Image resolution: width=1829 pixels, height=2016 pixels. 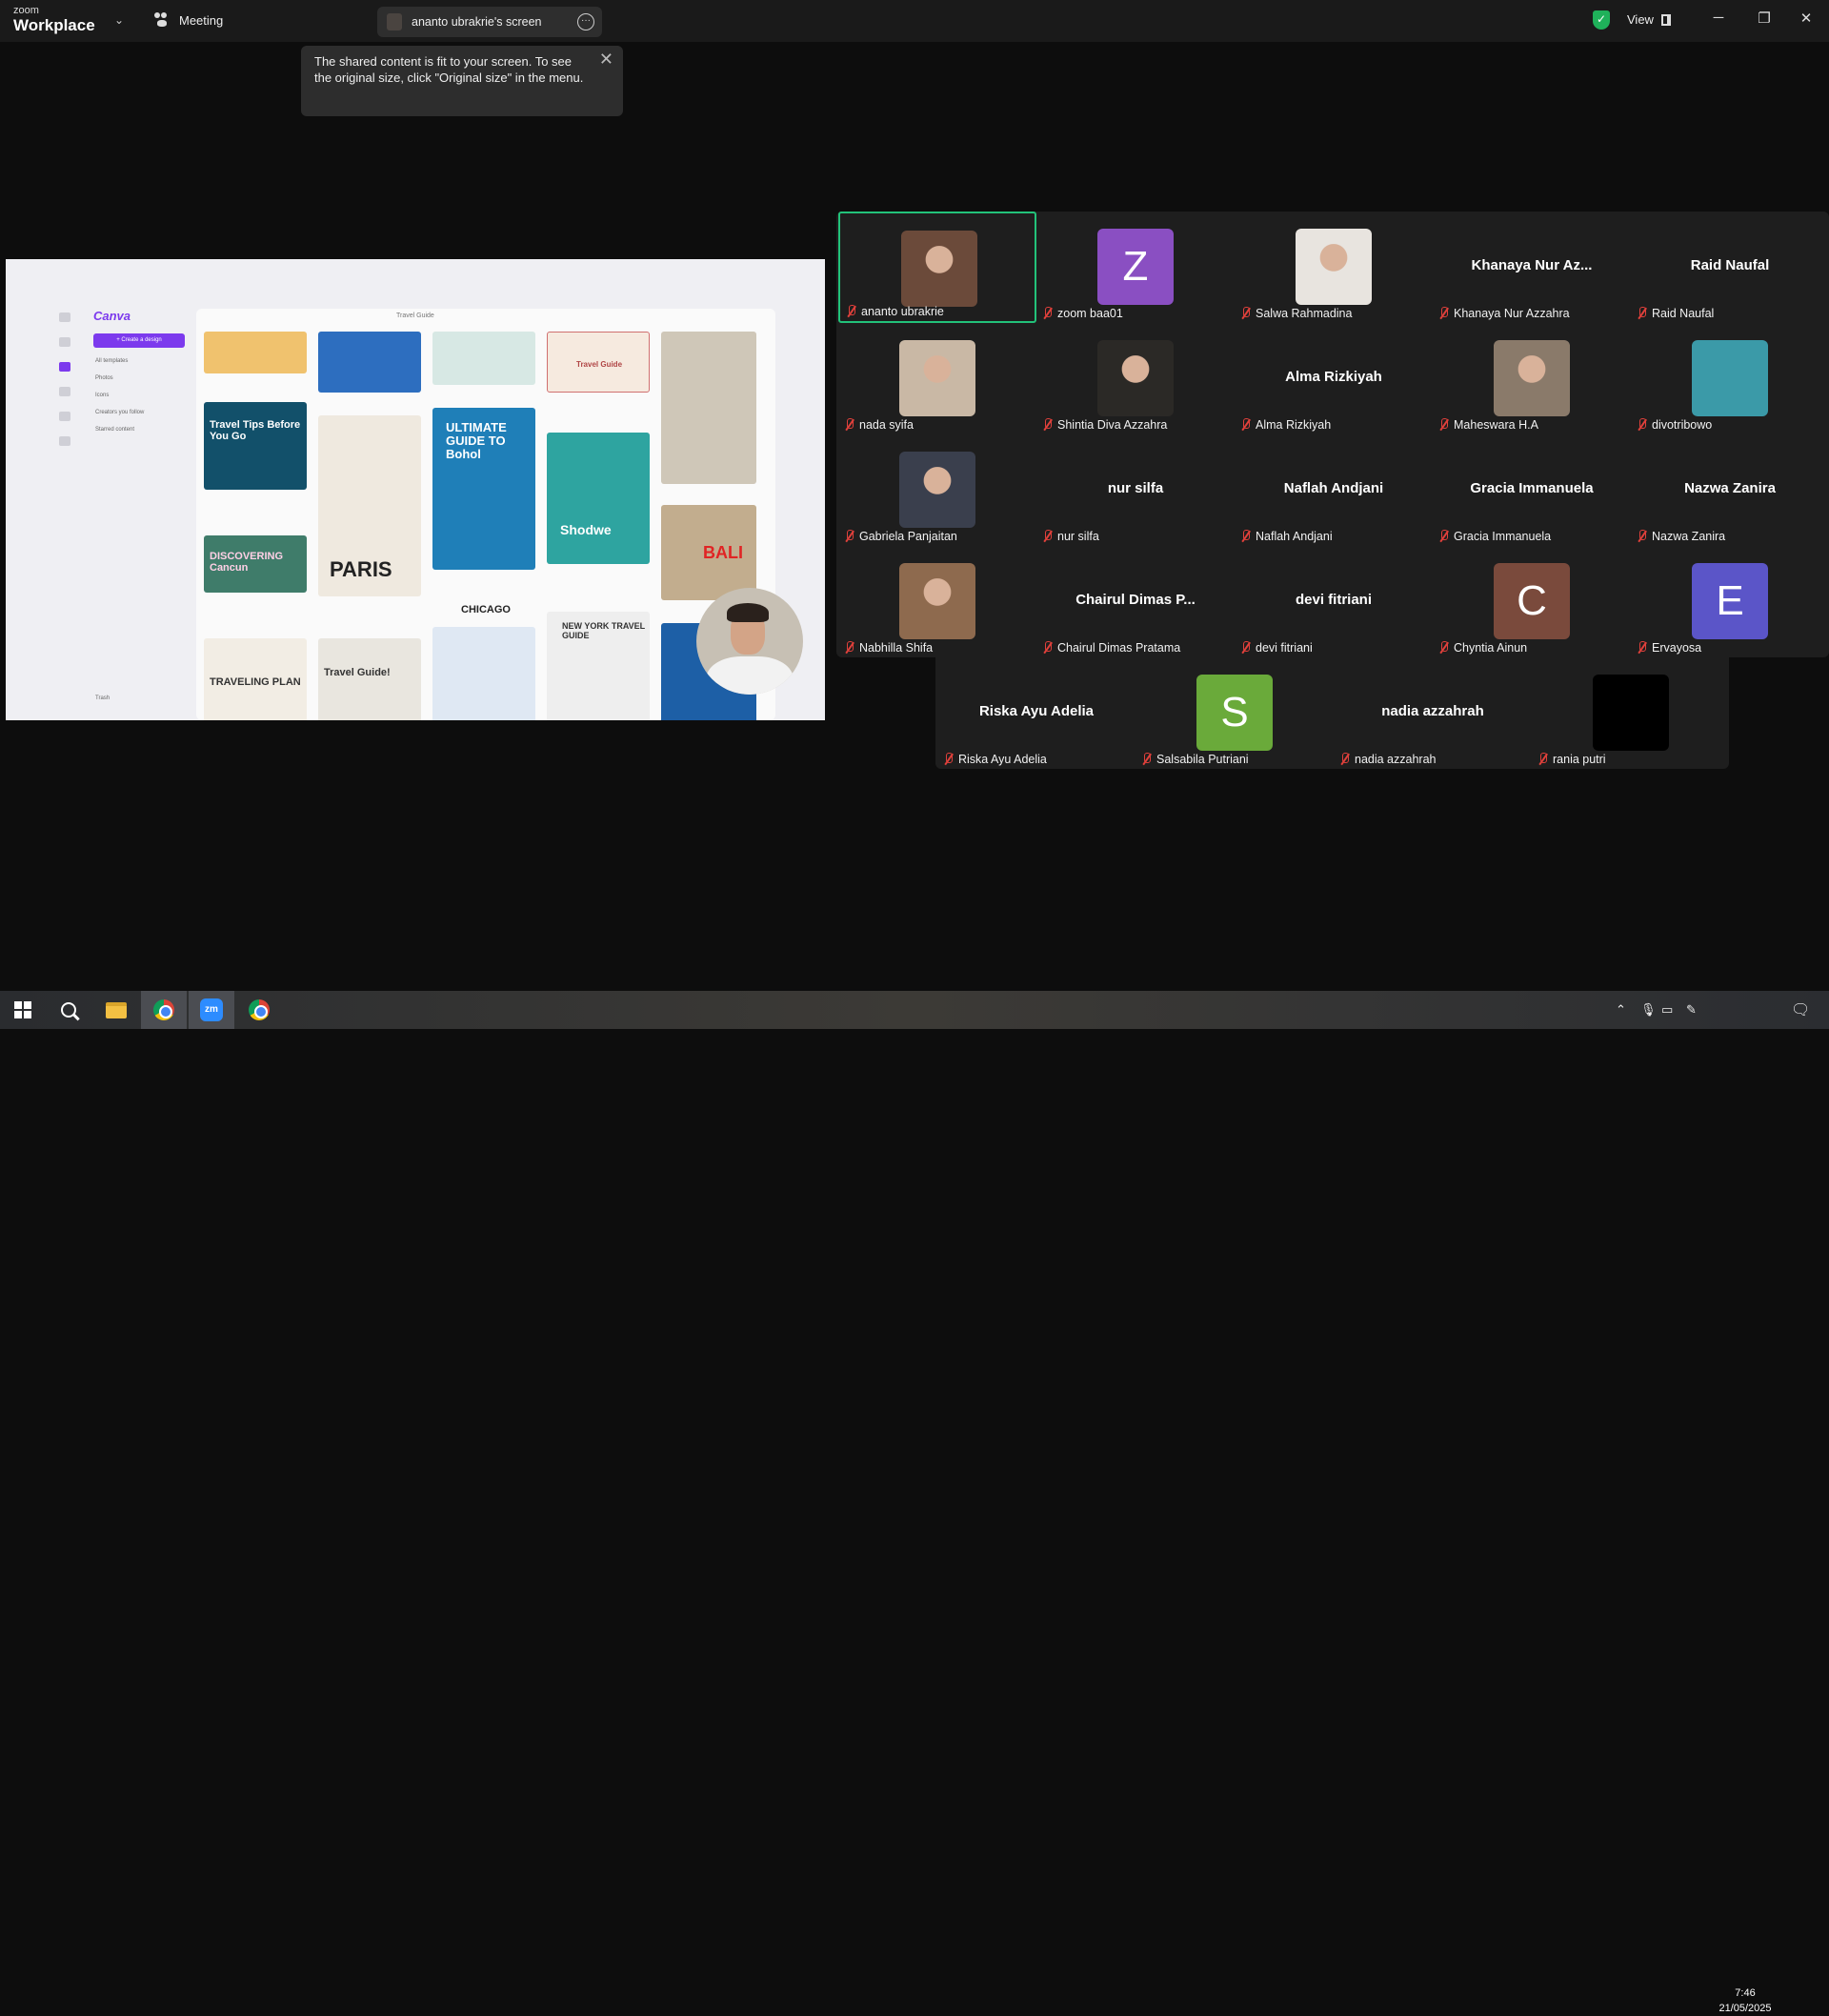 What do you see at coordinates (477, 22) in the screenshot?
I see `share-label: ananto ubrakrie's screen` at bounding box center [477, 22].